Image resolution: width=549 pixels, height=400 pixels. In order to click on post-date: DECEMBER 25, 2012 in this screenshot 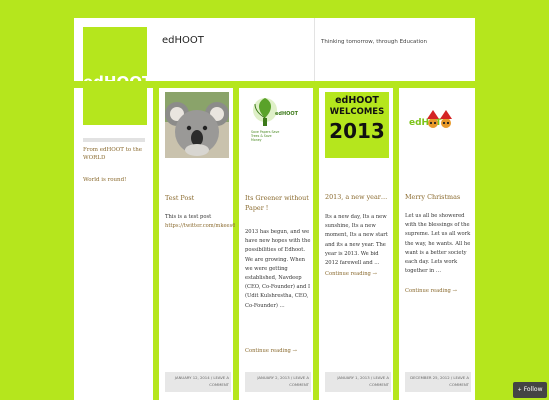, I will do `click(429, 377)`.